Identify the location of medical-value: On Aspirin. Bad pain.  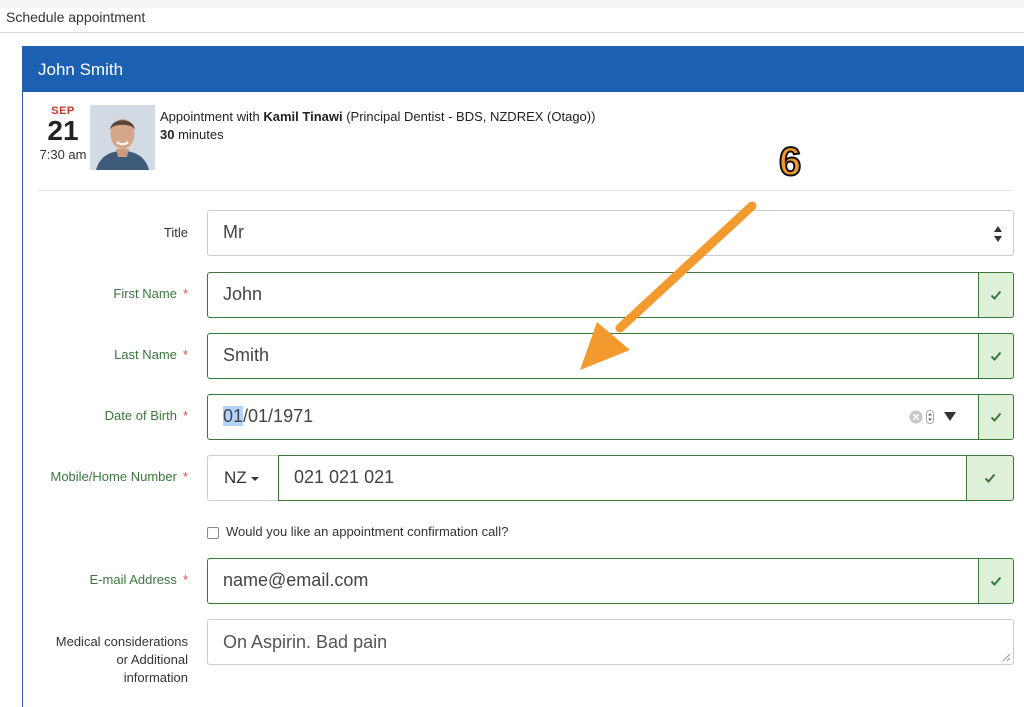
(305, 642).